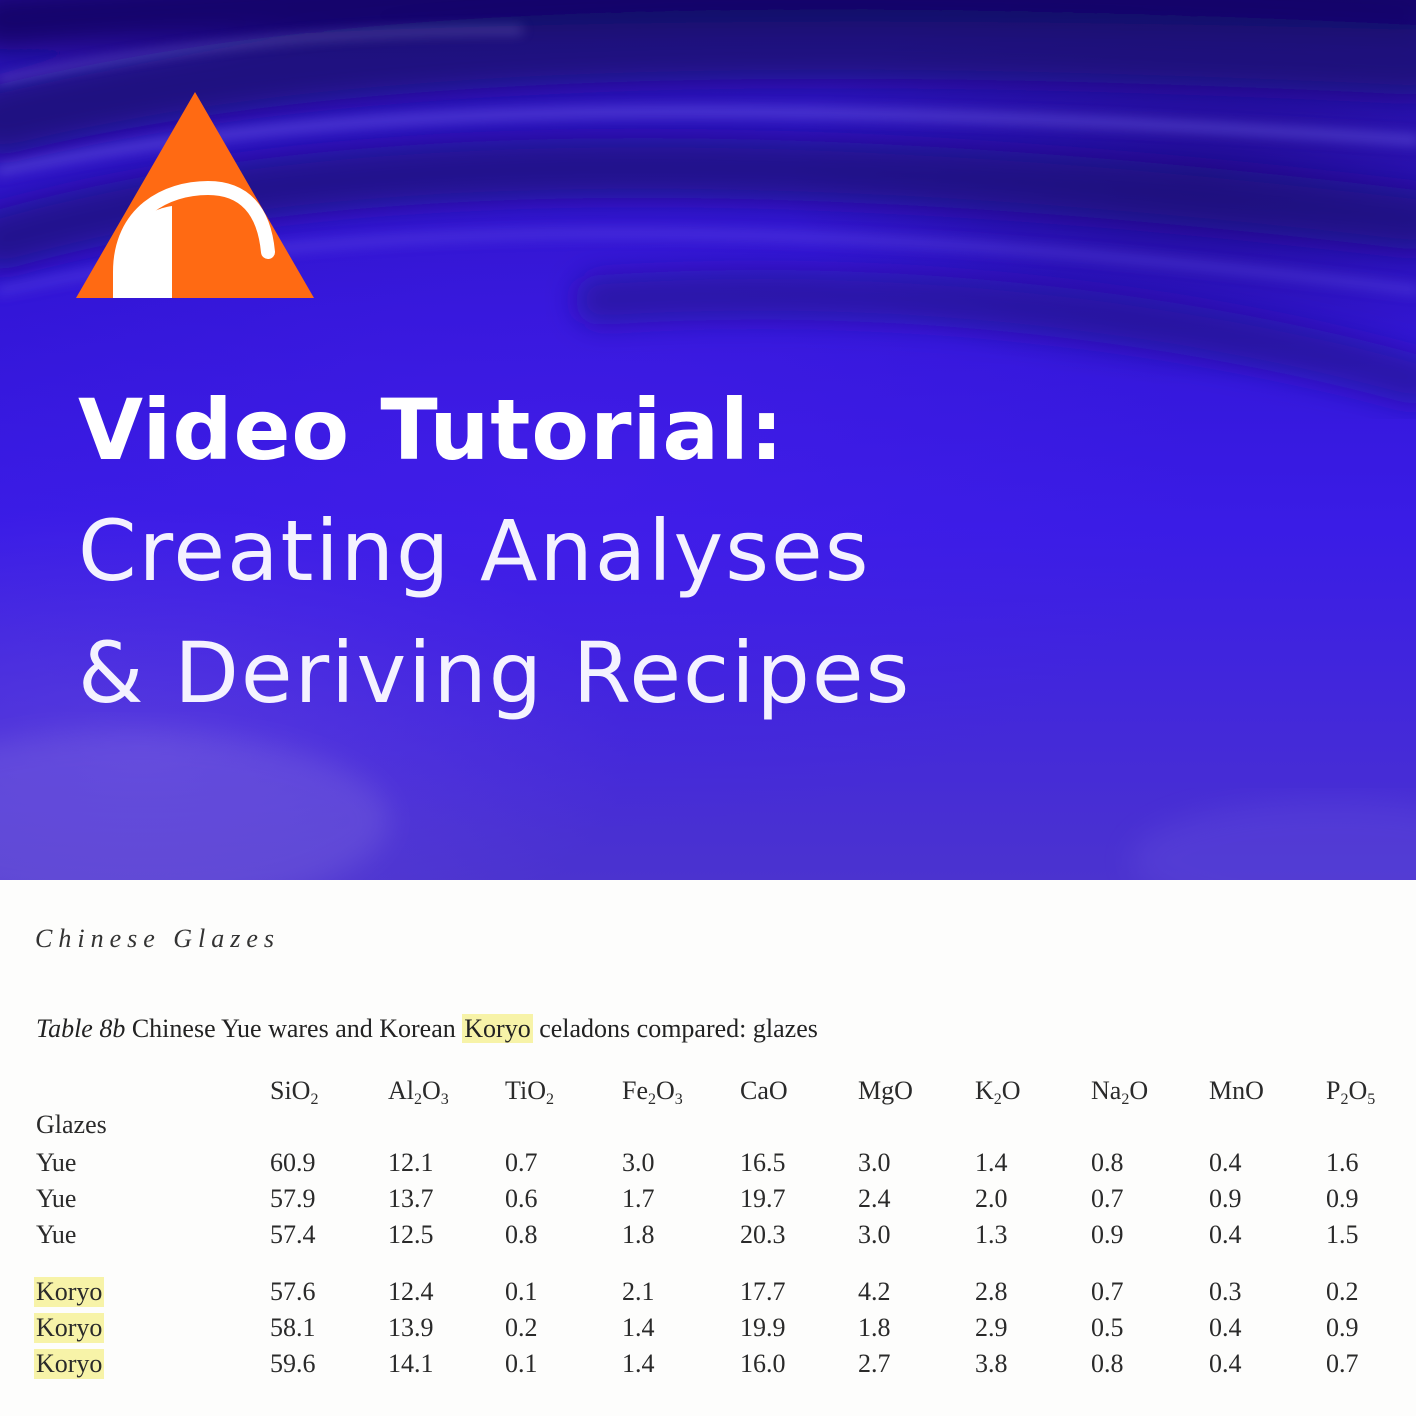  Describe the element at coordinates (521, 1198) in the screenshot. I see `table-cell: 0.6` at that location.